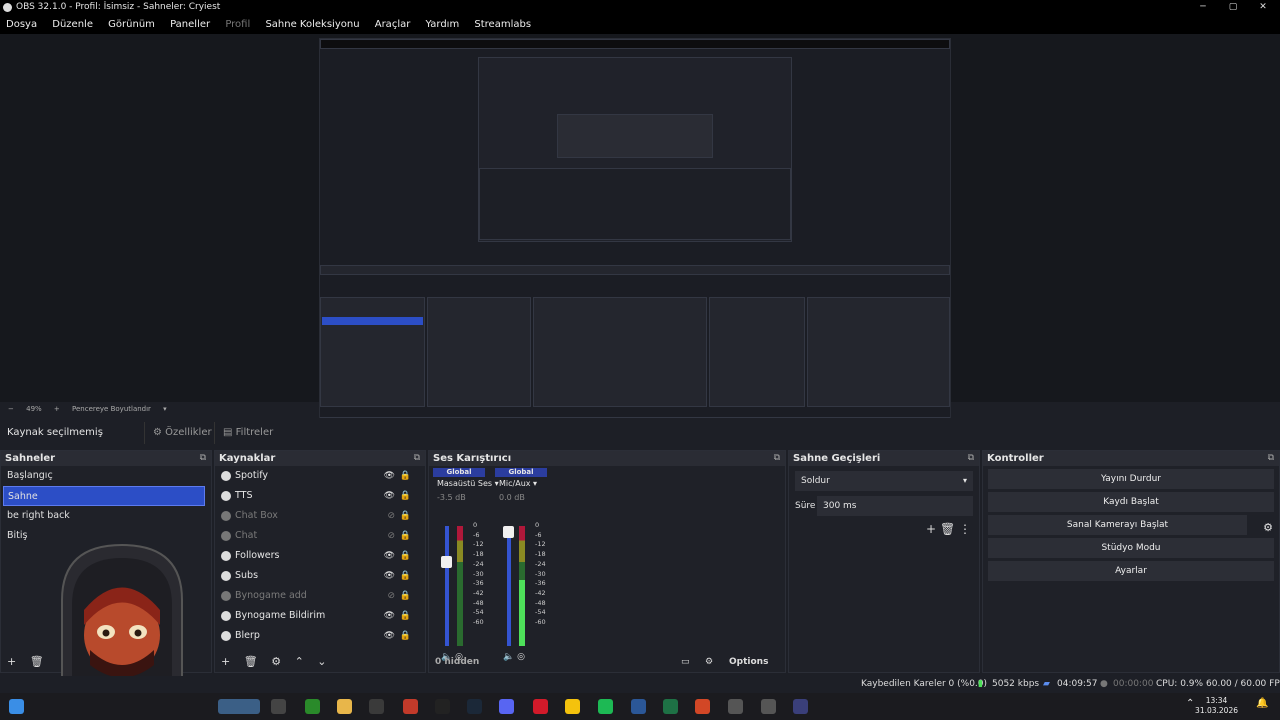 This screenshot has width=1280, height=720. What do you see at coordinates (106, 516) in the screenshot?
I see `scene-item-brb: be right back` at bounding box center [106, 516].